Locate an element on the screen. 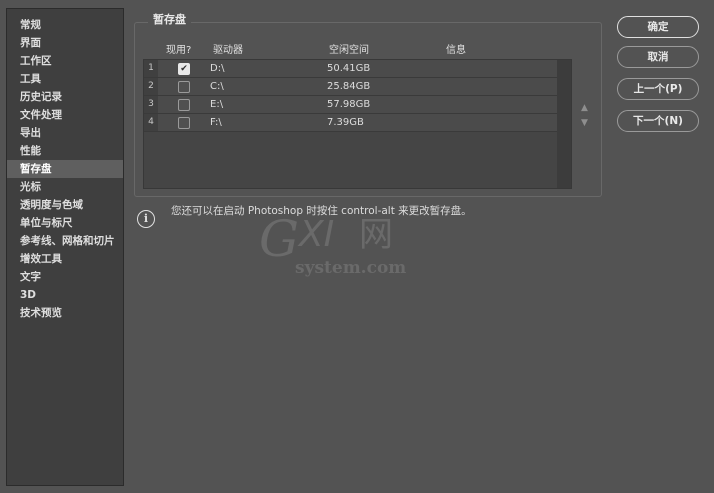 This screenshot has width=714, height=493. row-number: 1 is located at coordinates (151, 68).